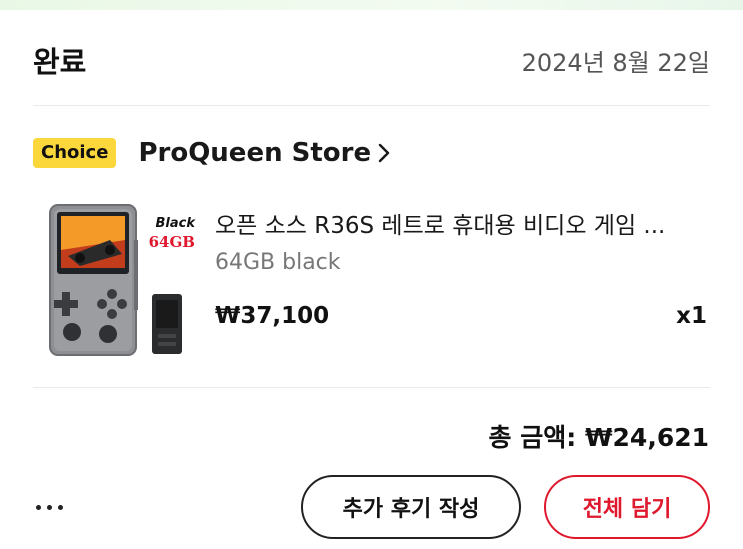 This screenshot has width=743, height=549. What do you see at coordinates (60, 62) in the screenshot?
I see `order-status: 완료` at bounding box center [60, 62].